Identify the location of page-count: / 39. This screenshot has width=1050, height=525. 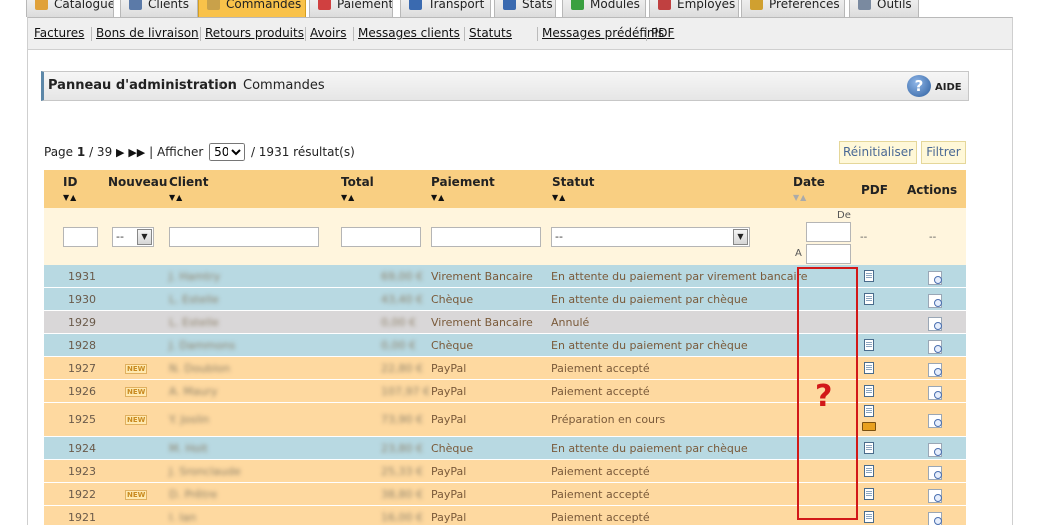
(101, 152).